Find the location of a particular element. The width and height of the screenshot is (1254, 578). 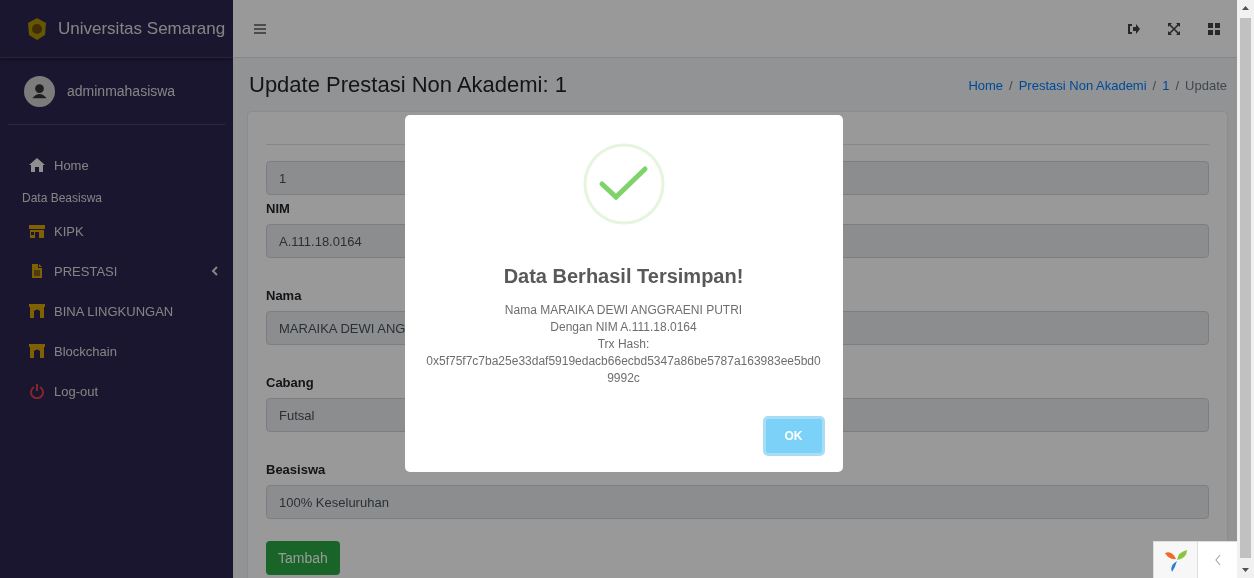

dialog-title: Data Berhasil Tersimpan! is located at coordinates (623, 276).